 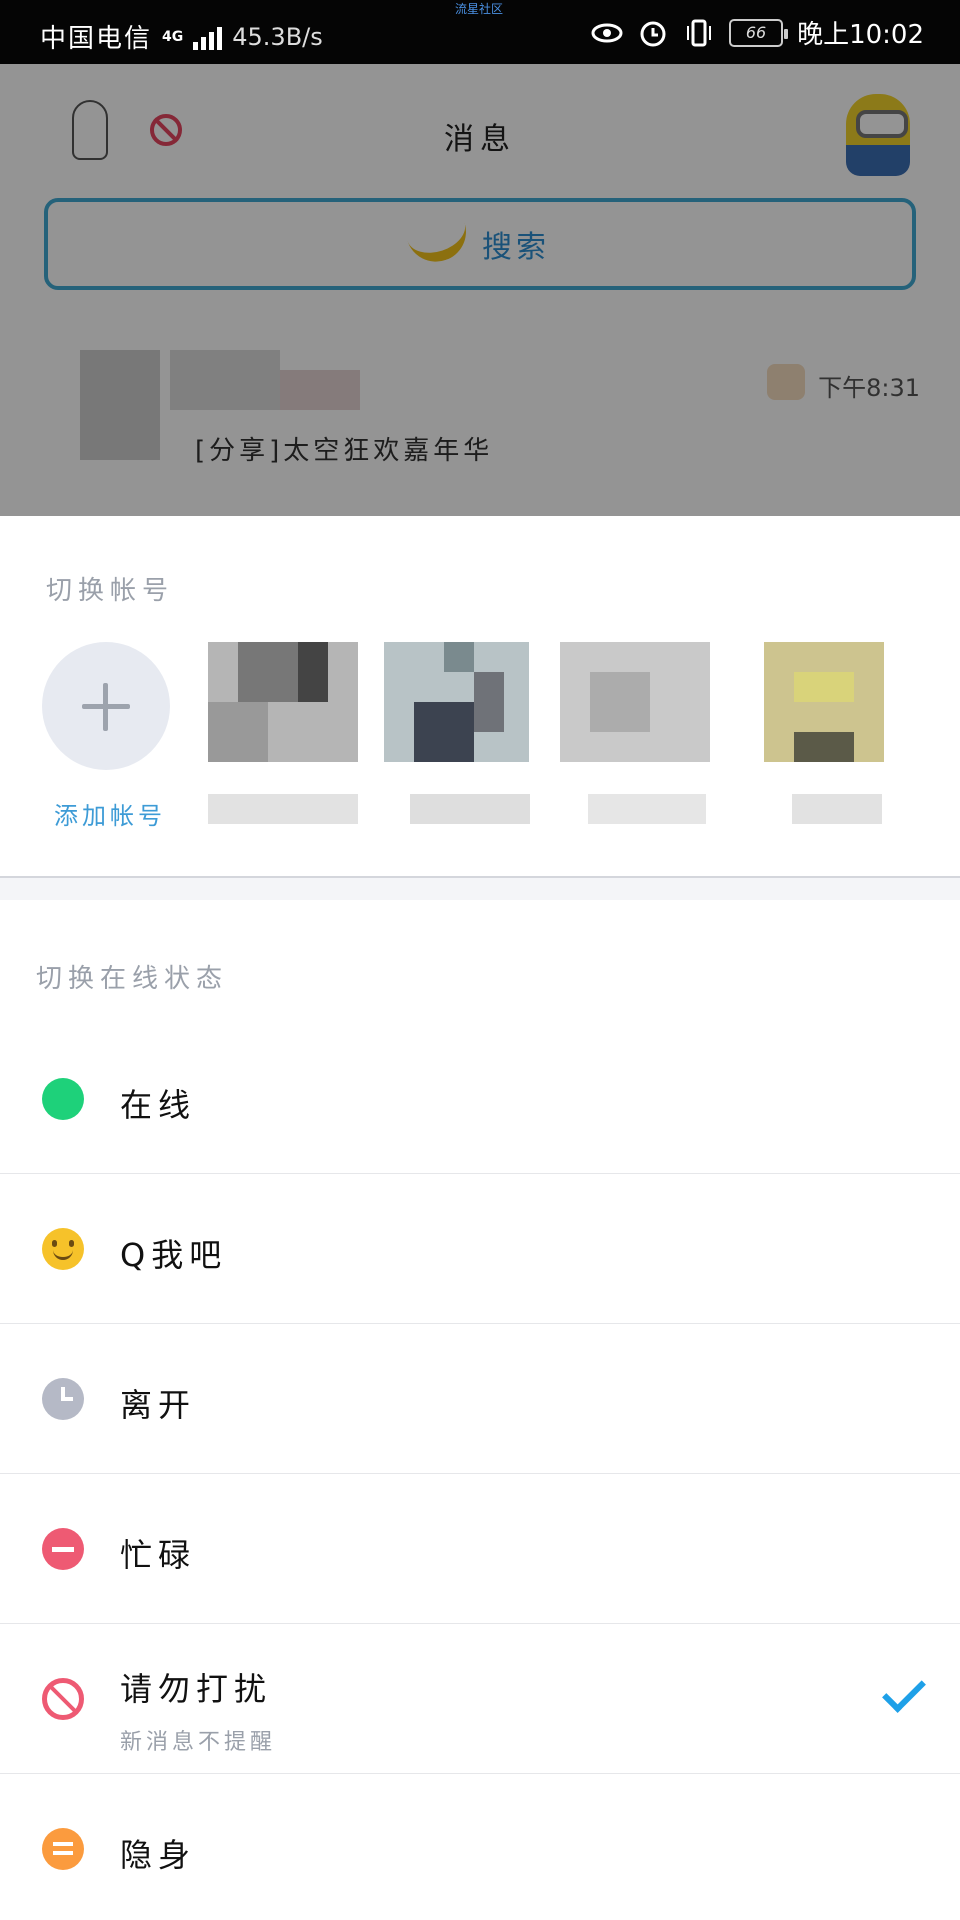 What do you see at coordinates (63, 1699) in the screenshot?
I see `no-entry-icon` at bounding box center [63, 1699].